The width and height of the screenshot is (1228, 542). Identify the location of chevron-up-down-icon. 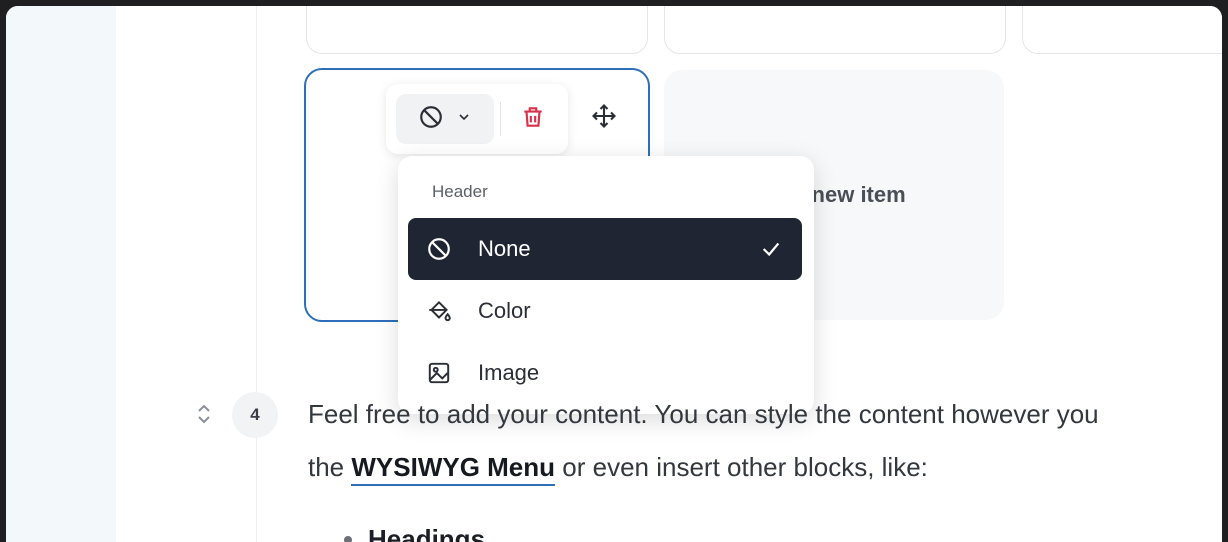
(204, 417).